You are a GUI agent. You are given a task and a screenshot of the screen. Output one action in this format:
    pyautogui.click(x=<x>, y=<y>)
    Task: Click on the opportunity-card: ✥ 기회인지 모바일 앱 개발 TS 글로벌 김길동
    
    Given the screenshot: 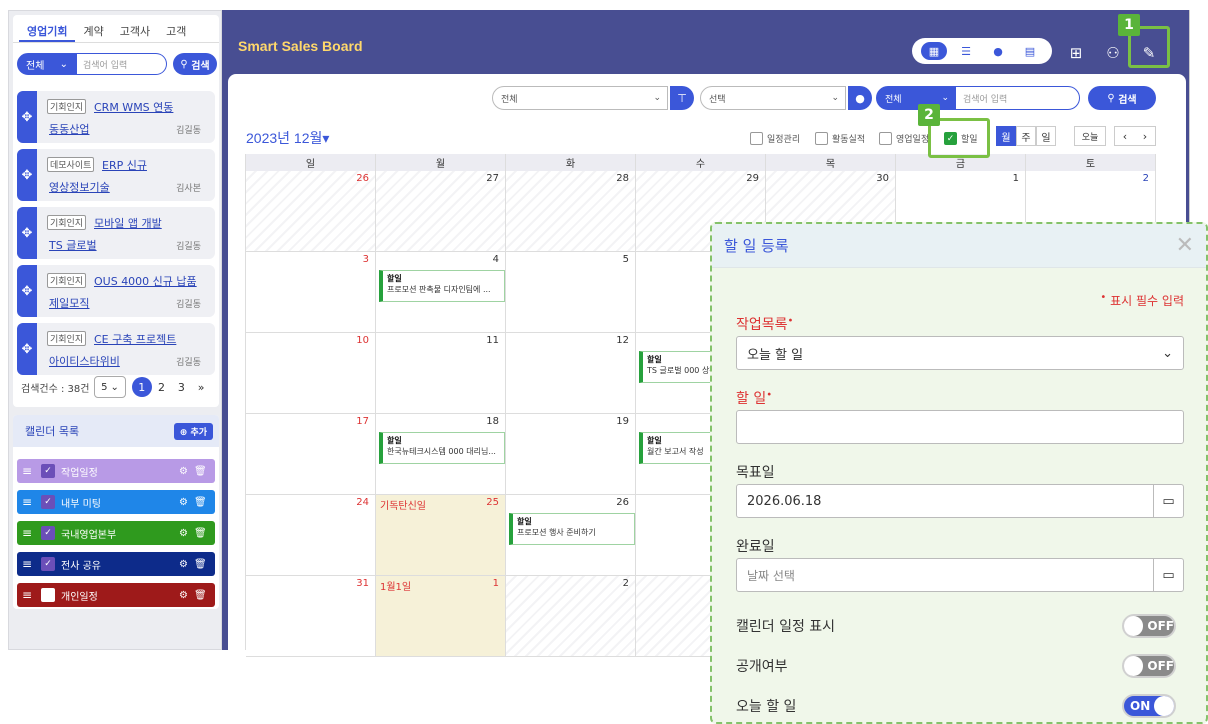 What is the action you would take?
    pyautogui.click(x=116, y=233)
    